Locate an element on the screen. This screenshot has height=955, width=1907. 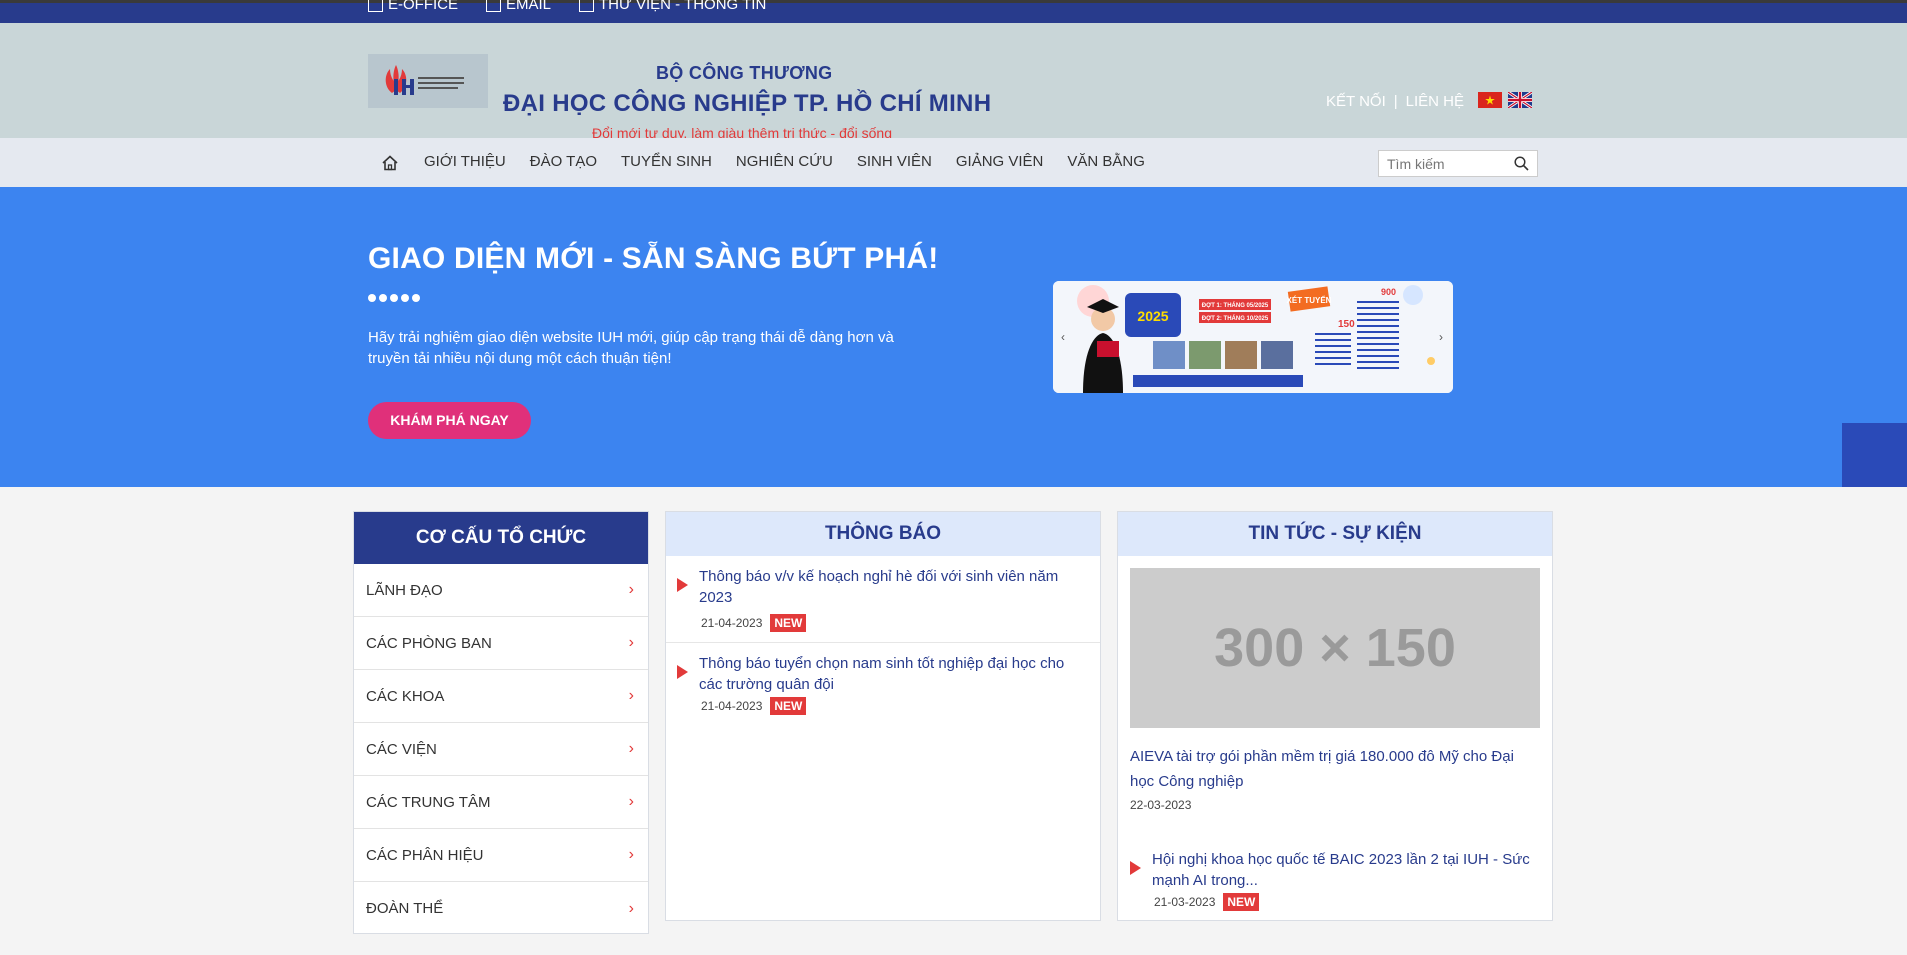
bullet-triangle-icon is located at coordinates (682, 672).